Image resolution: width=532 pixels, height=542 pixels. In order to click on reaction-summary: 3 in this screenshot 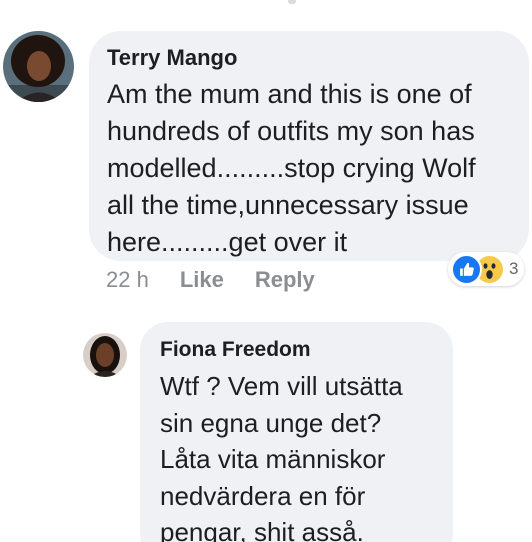, I will do `click(486, 269)`.